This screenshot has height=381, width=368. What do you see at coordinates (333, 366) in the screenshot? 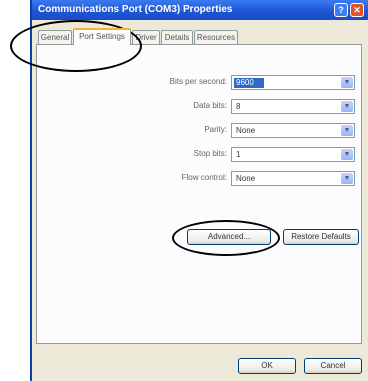
I see `cancel-button: Cancel` at bounding box center [333, 366].